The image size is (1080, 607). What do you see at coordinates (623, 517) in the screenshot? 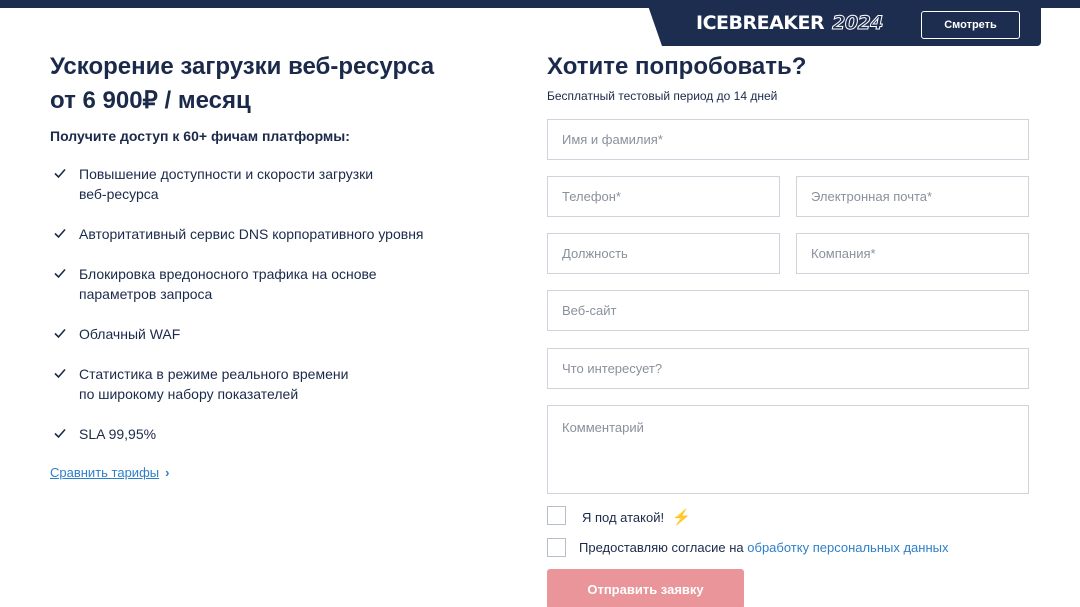
I see `under-attack-text: Я под атакой!` at bounding box center [623, 517].